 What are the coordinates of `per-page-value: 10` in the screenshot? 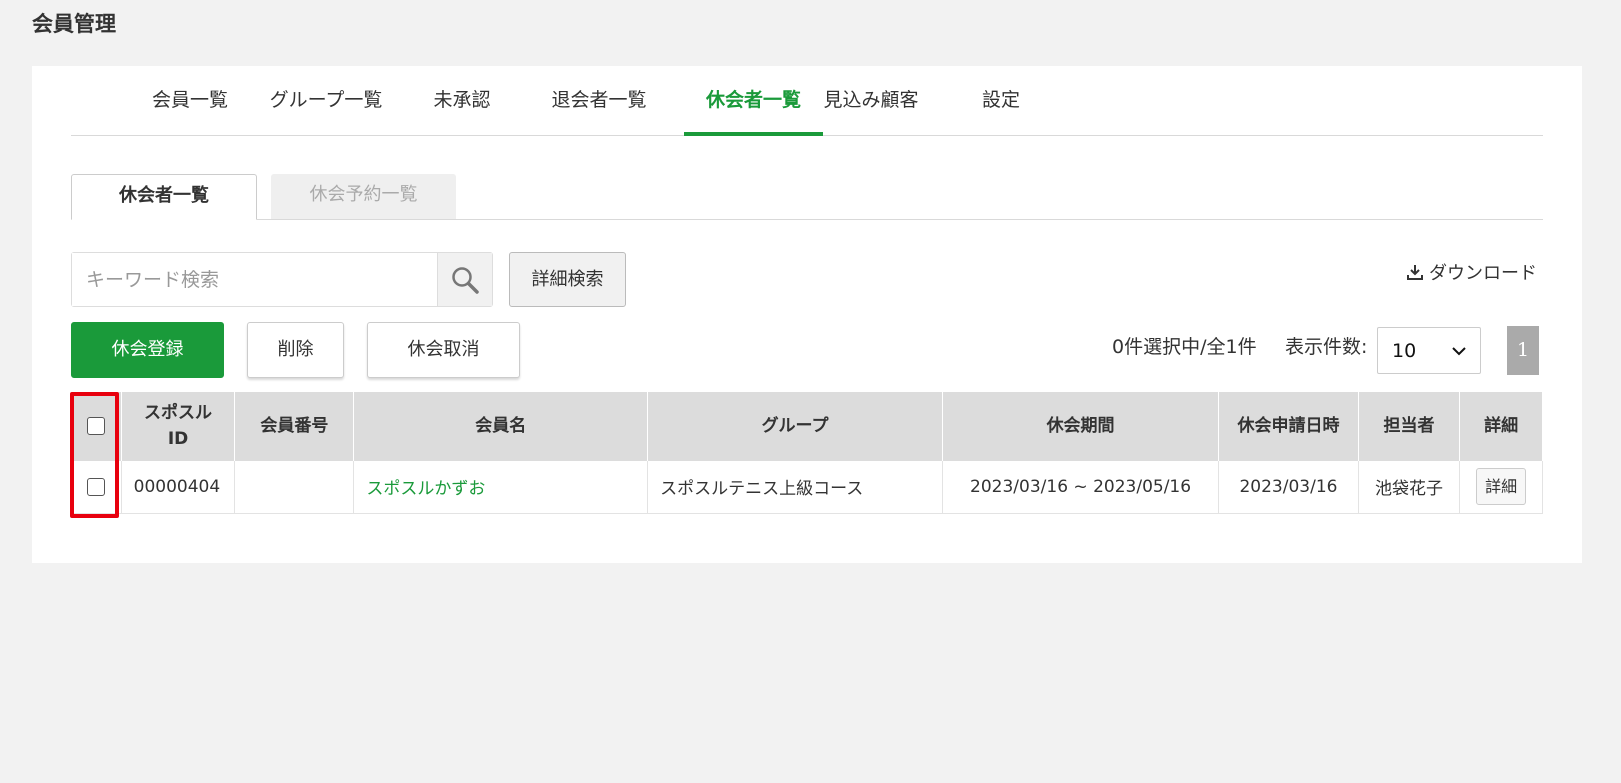 It's located at (1404, 350).